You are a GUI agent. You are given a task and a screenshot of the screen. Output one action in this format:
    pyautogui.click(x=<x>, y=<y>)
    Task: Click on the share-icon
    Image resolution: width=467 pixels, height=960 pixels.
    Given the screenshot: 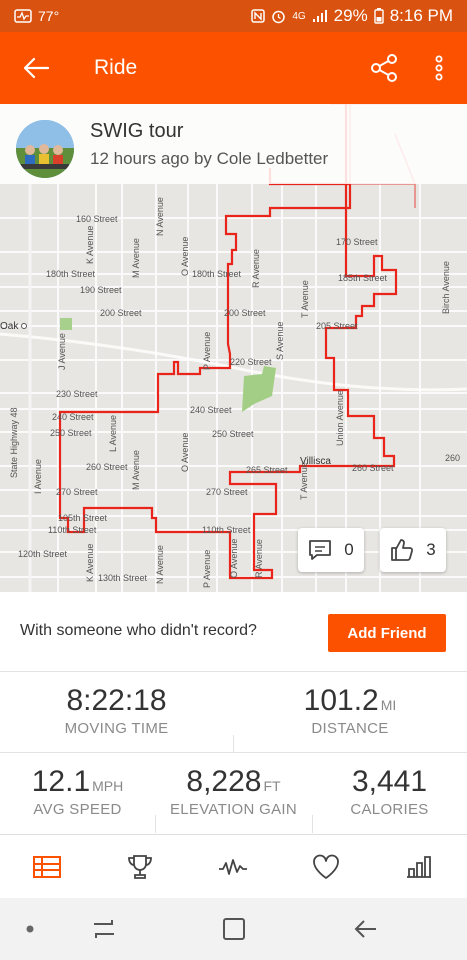 What is the action you would take?
    pyautogui.click(x=384, y=68)
    